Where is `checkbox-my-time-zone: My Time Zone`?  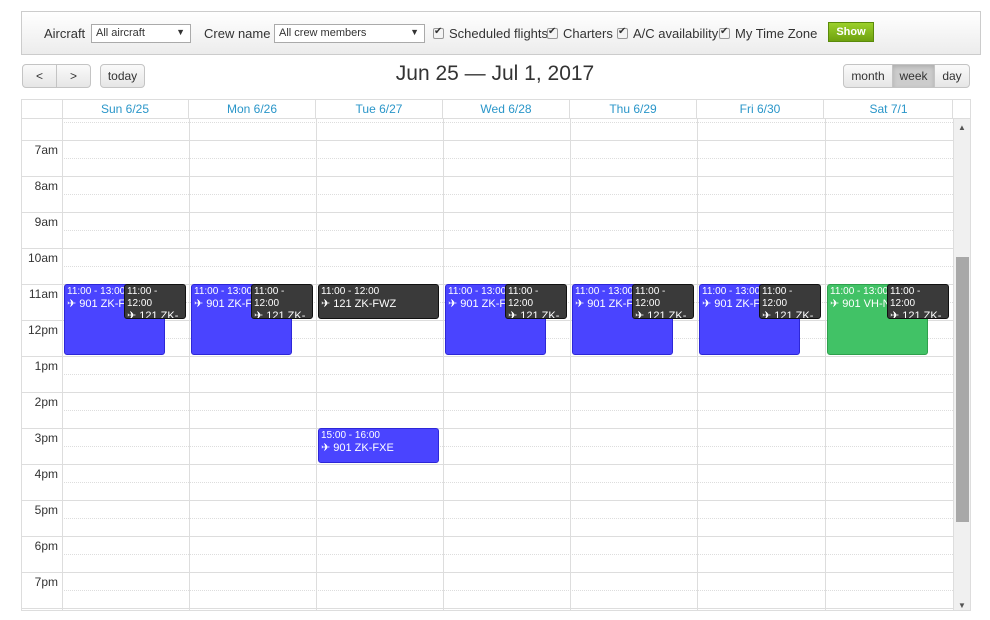 checkbox-my-time-zone: My Time Zone is located at coordinates (768, 33).